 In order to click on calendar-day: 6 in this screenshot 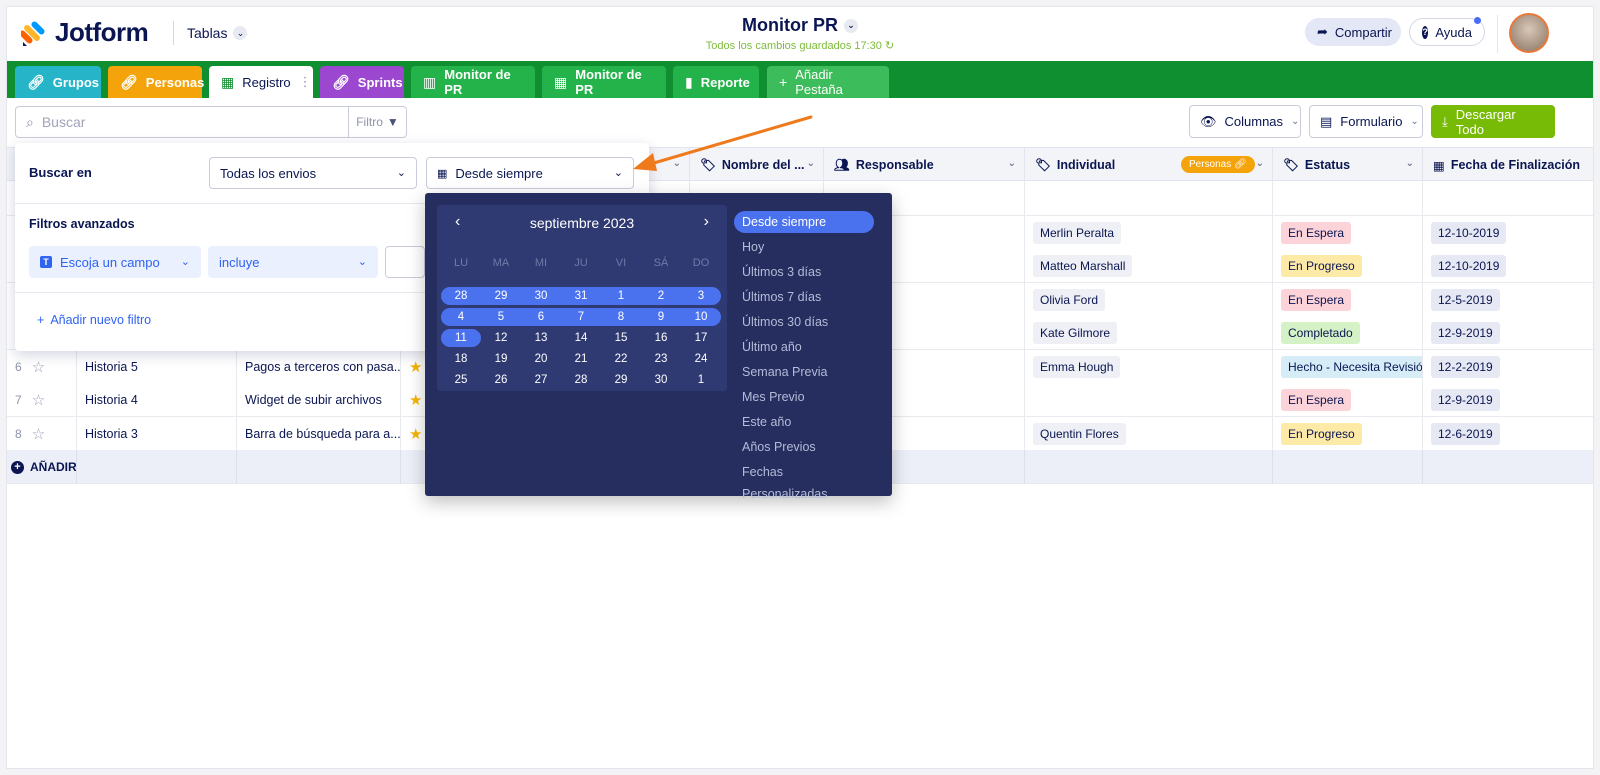, I will do `click(541, 317)`.